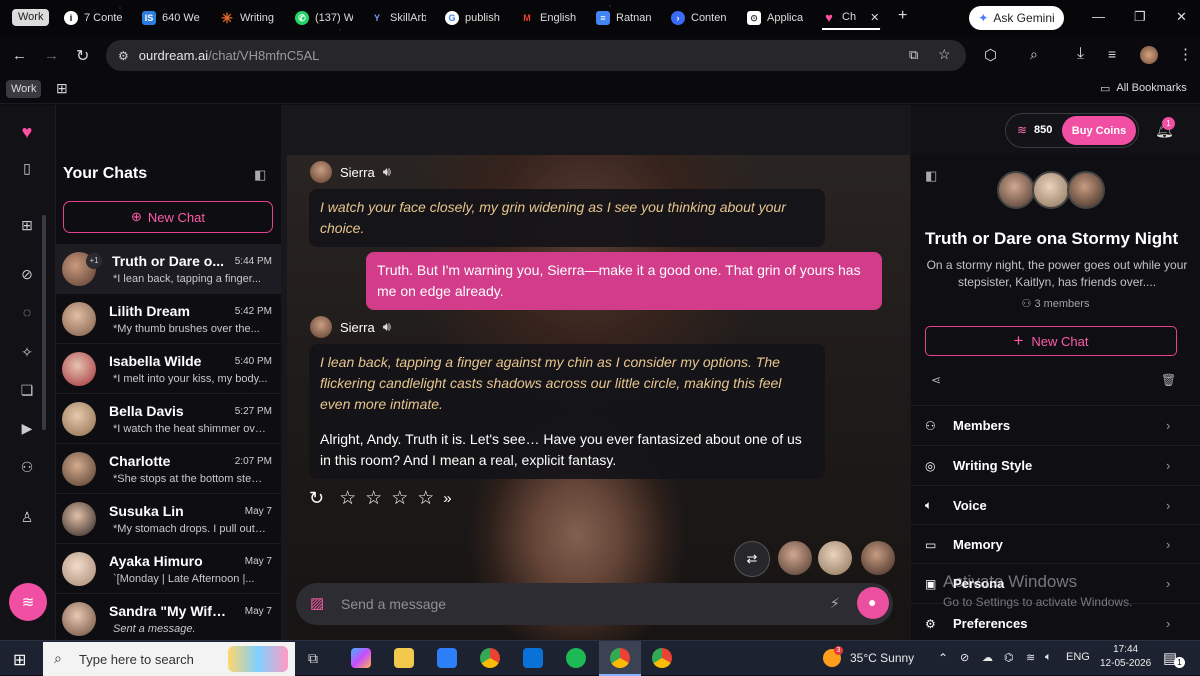 The width and height of the screenshot is (1200, 676). I want to click on star-1-icon: ☆, so click(347, 498).